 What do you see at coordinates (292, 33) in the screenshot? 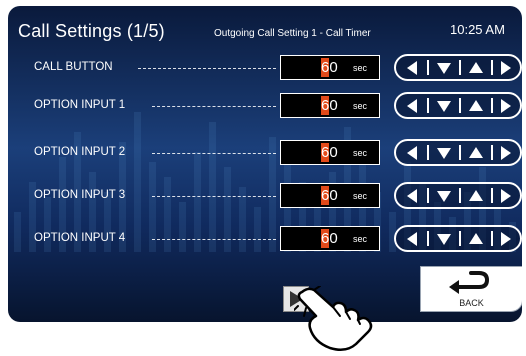
I see `page-subtitle: Outgoing Call Setting 1 - Call Timer` at bounding box center [292, 33].